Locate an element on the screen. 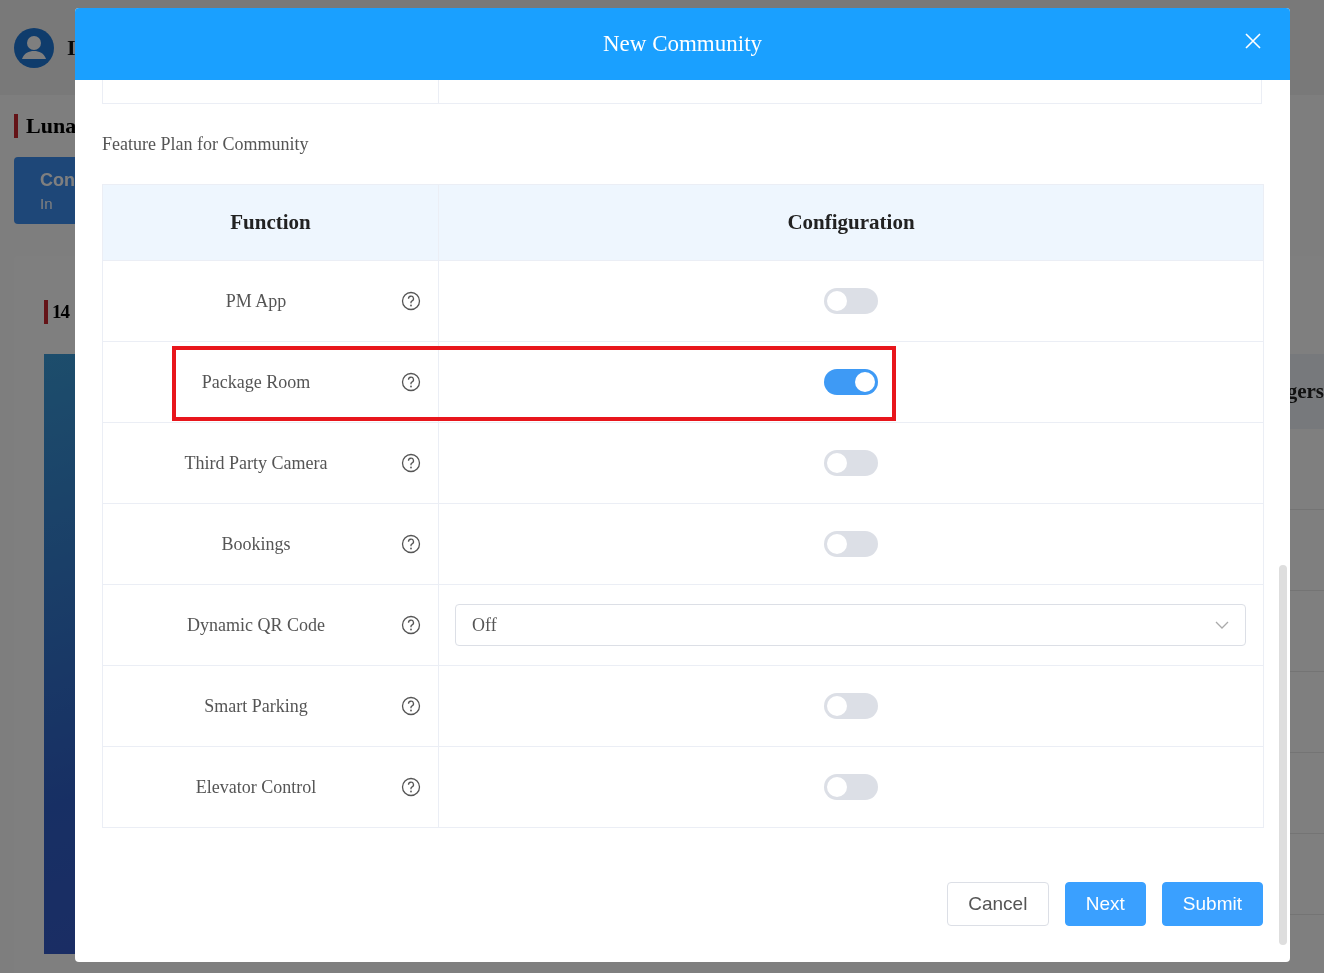  section-label: Feature Plan for Community is located at coordinates (206, 145).